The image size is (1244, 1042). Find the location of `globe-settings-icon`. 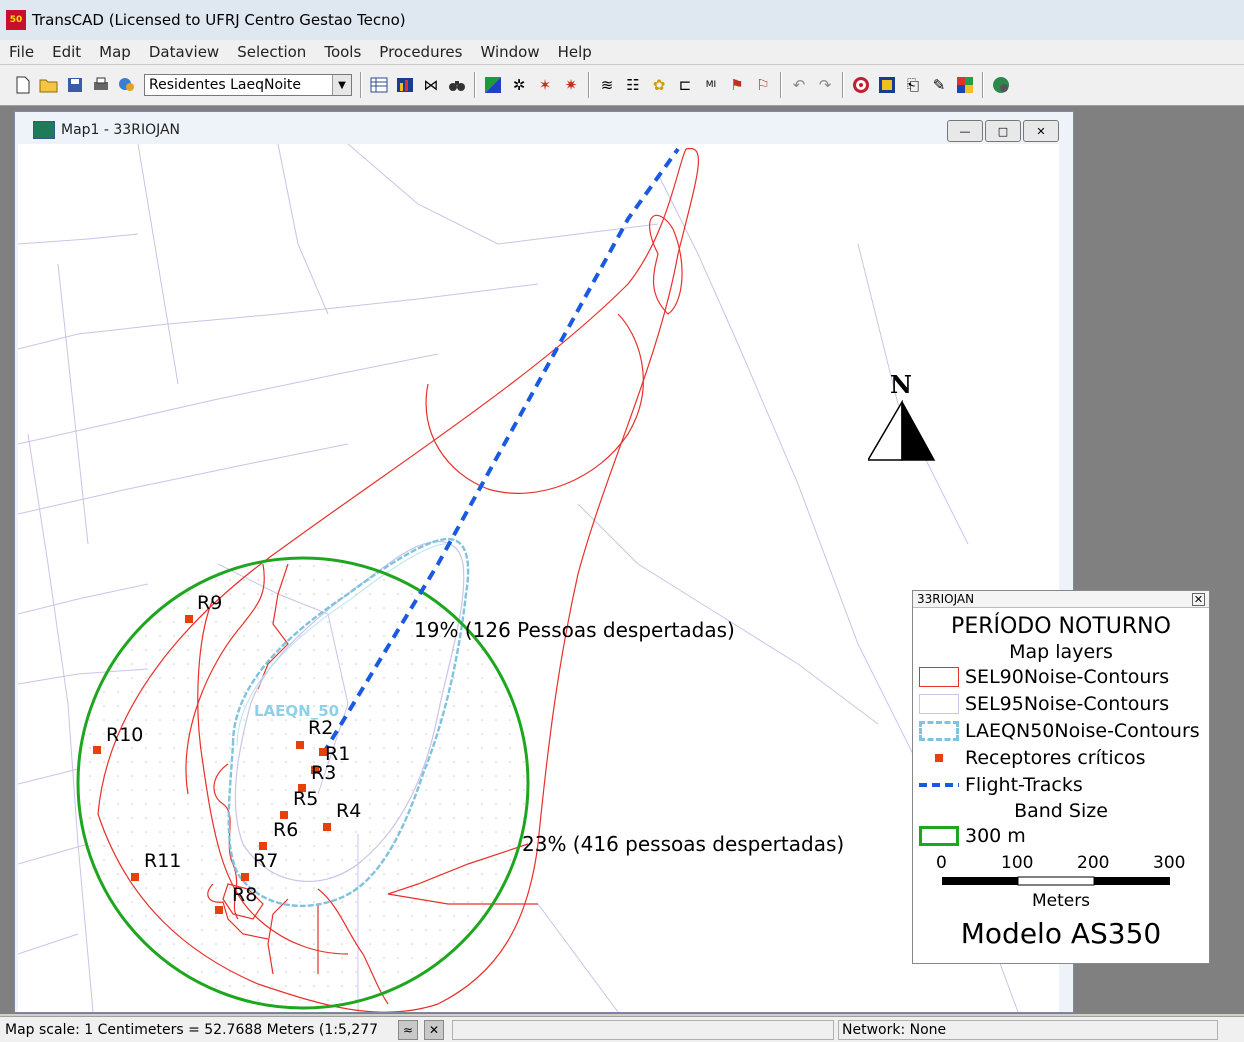

globe-settings-icon is located at coordinates (1001, 85).